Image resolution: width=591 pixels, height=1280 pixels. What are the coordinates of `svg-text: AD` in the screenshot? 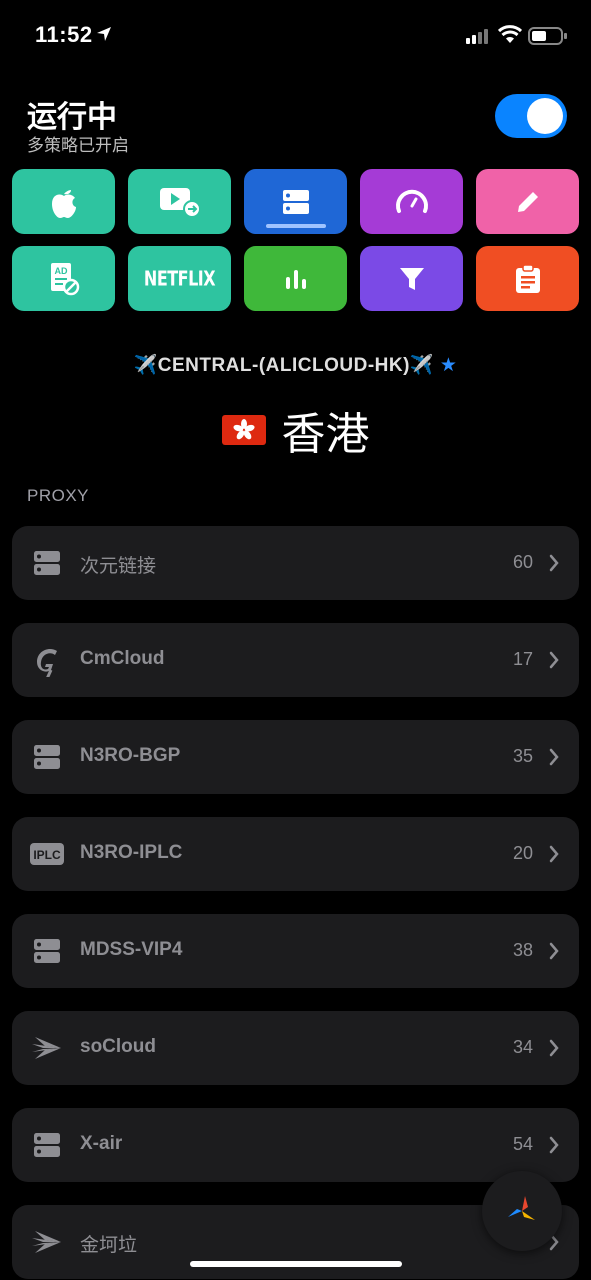 It's located at (60, 271).